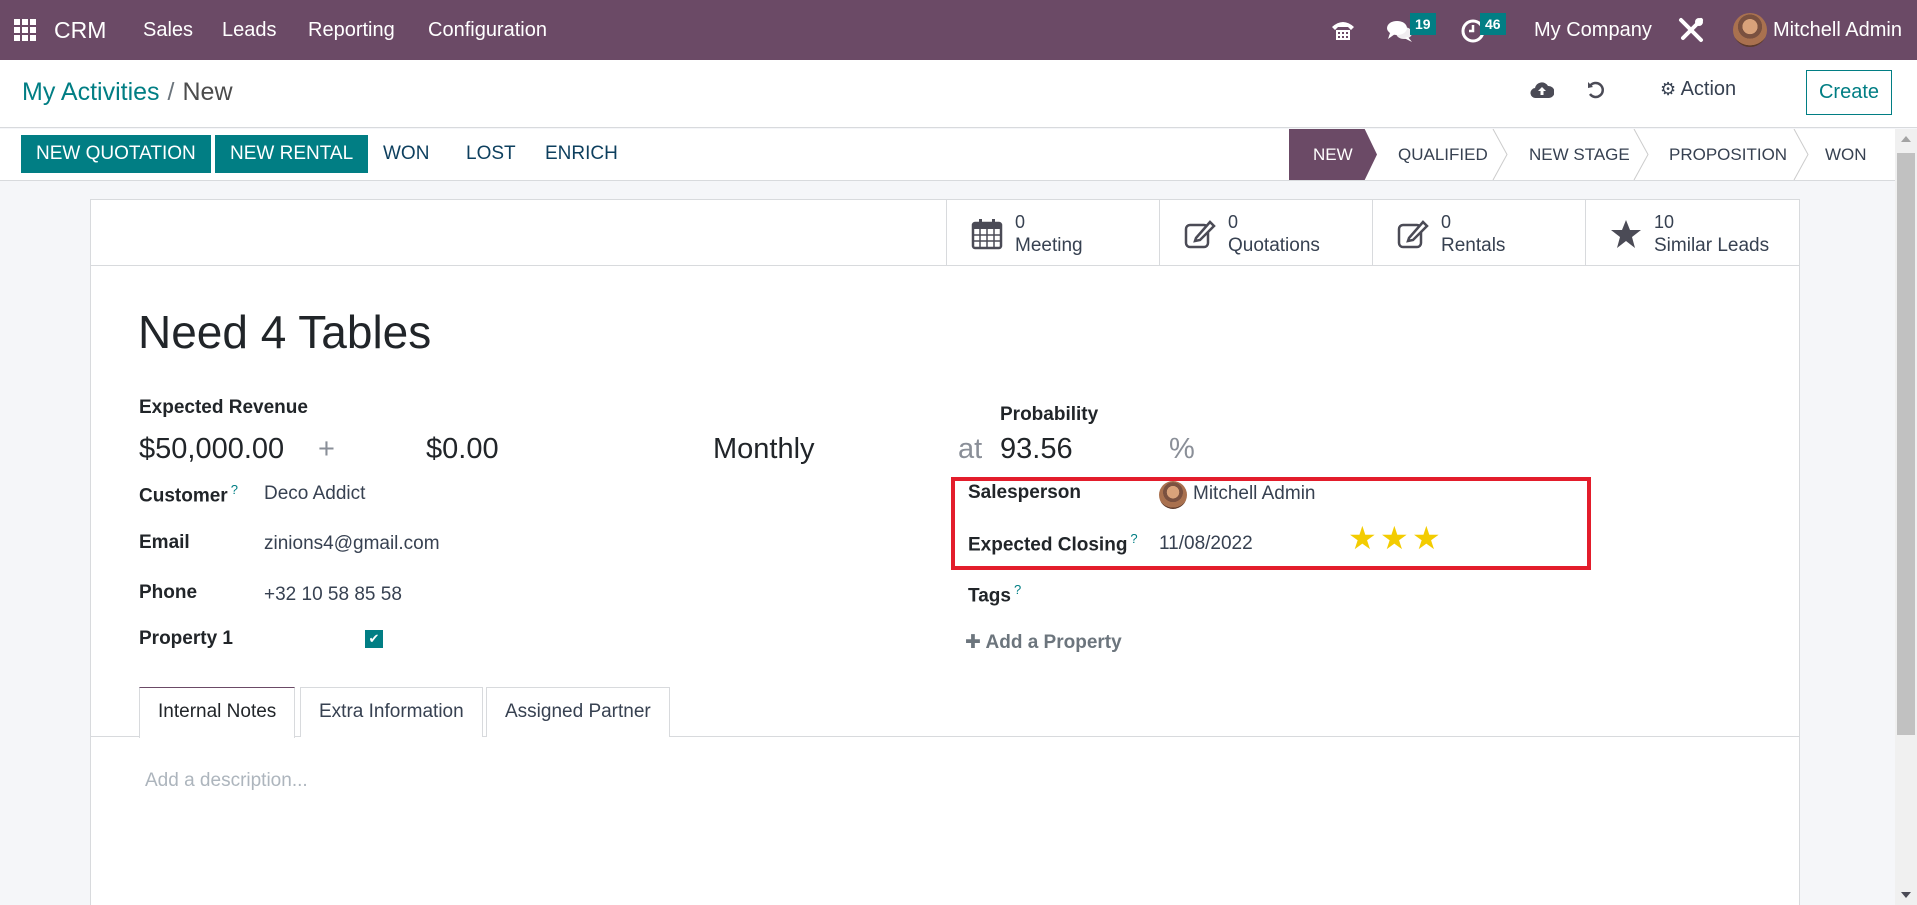  Describe the element at coordinates (1333, 154) in the screenshot. I see `stage-new: NEW` at that location.